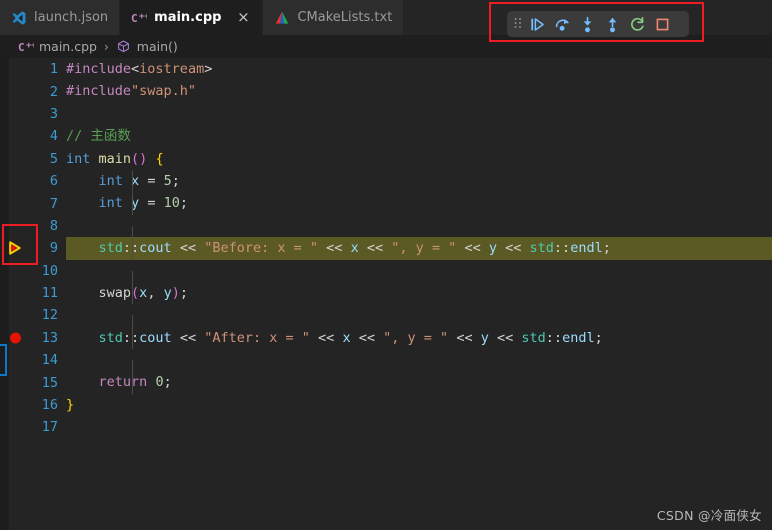 This screenshot has height=530, width=772. I want to click on vscode-json-icon, so click(19, 18).